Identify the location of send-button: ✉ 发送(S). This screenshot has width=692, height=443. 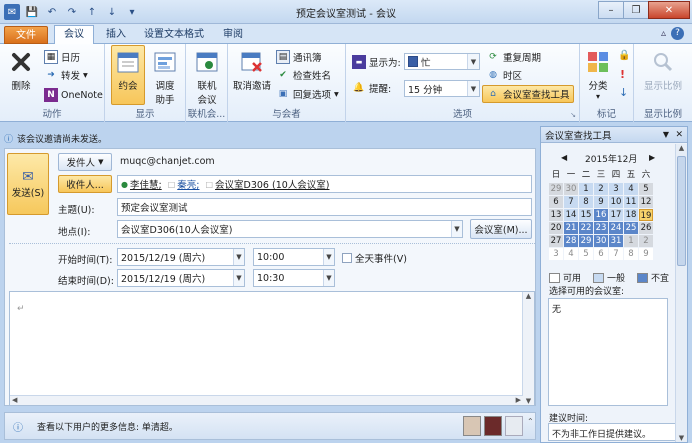
(28, 184).